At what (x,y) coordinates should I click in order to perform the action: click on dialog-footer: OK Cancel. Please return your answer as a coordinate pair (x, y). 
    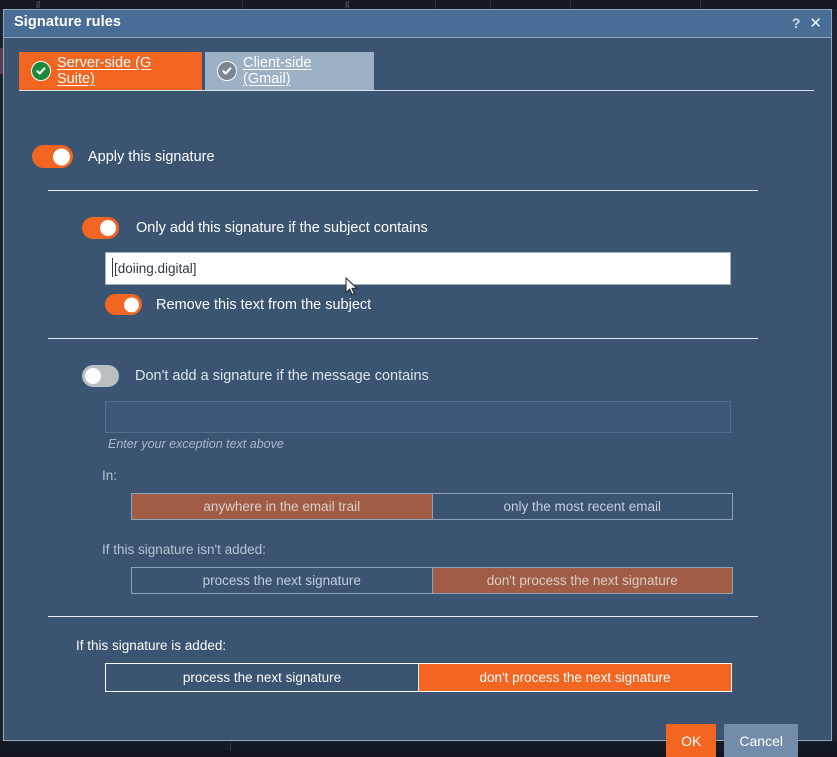
    Looking at the image, I should click on (732, 740).